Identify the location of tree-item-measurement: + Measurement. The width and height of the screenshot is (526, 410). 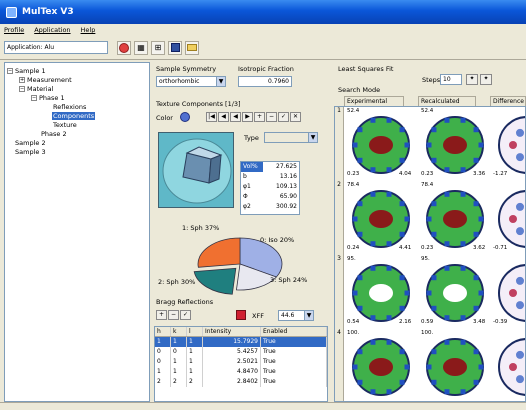
(45, 80).